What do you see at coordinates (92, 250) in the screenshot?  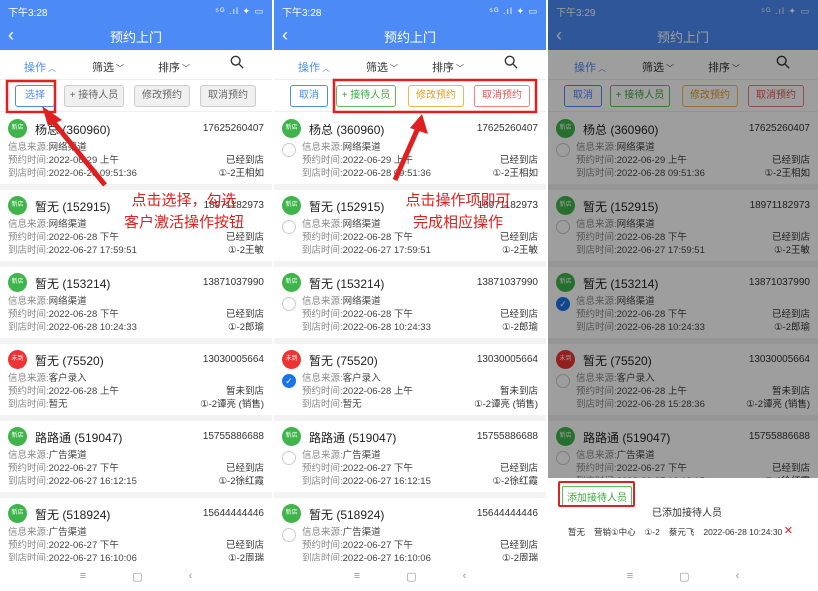 I see `info-value: 2022-06-27 17:59:51` at bounding box center [92, 250].